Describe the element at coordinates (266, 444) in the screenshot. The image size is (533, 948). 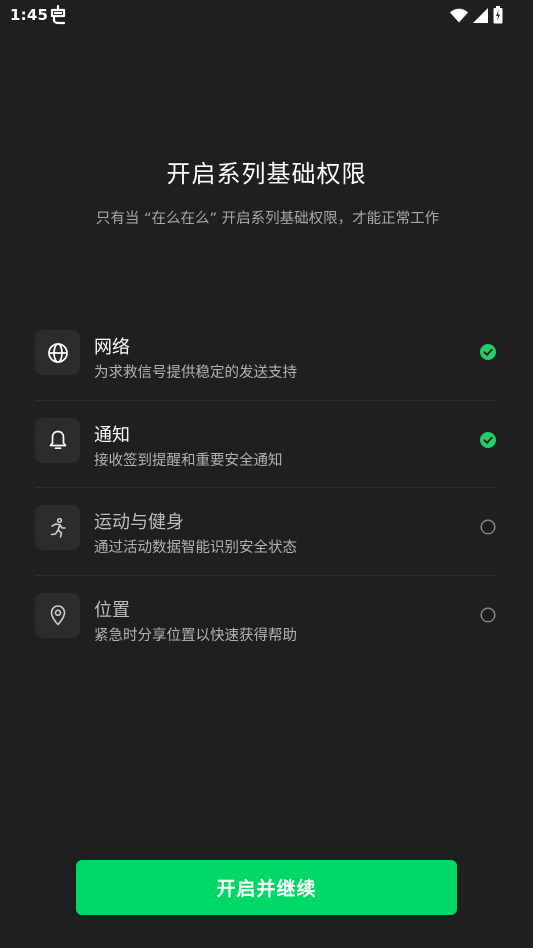
I see `permission-item-notification: 通知 接收签到提醒和重要安全通知` at that location.